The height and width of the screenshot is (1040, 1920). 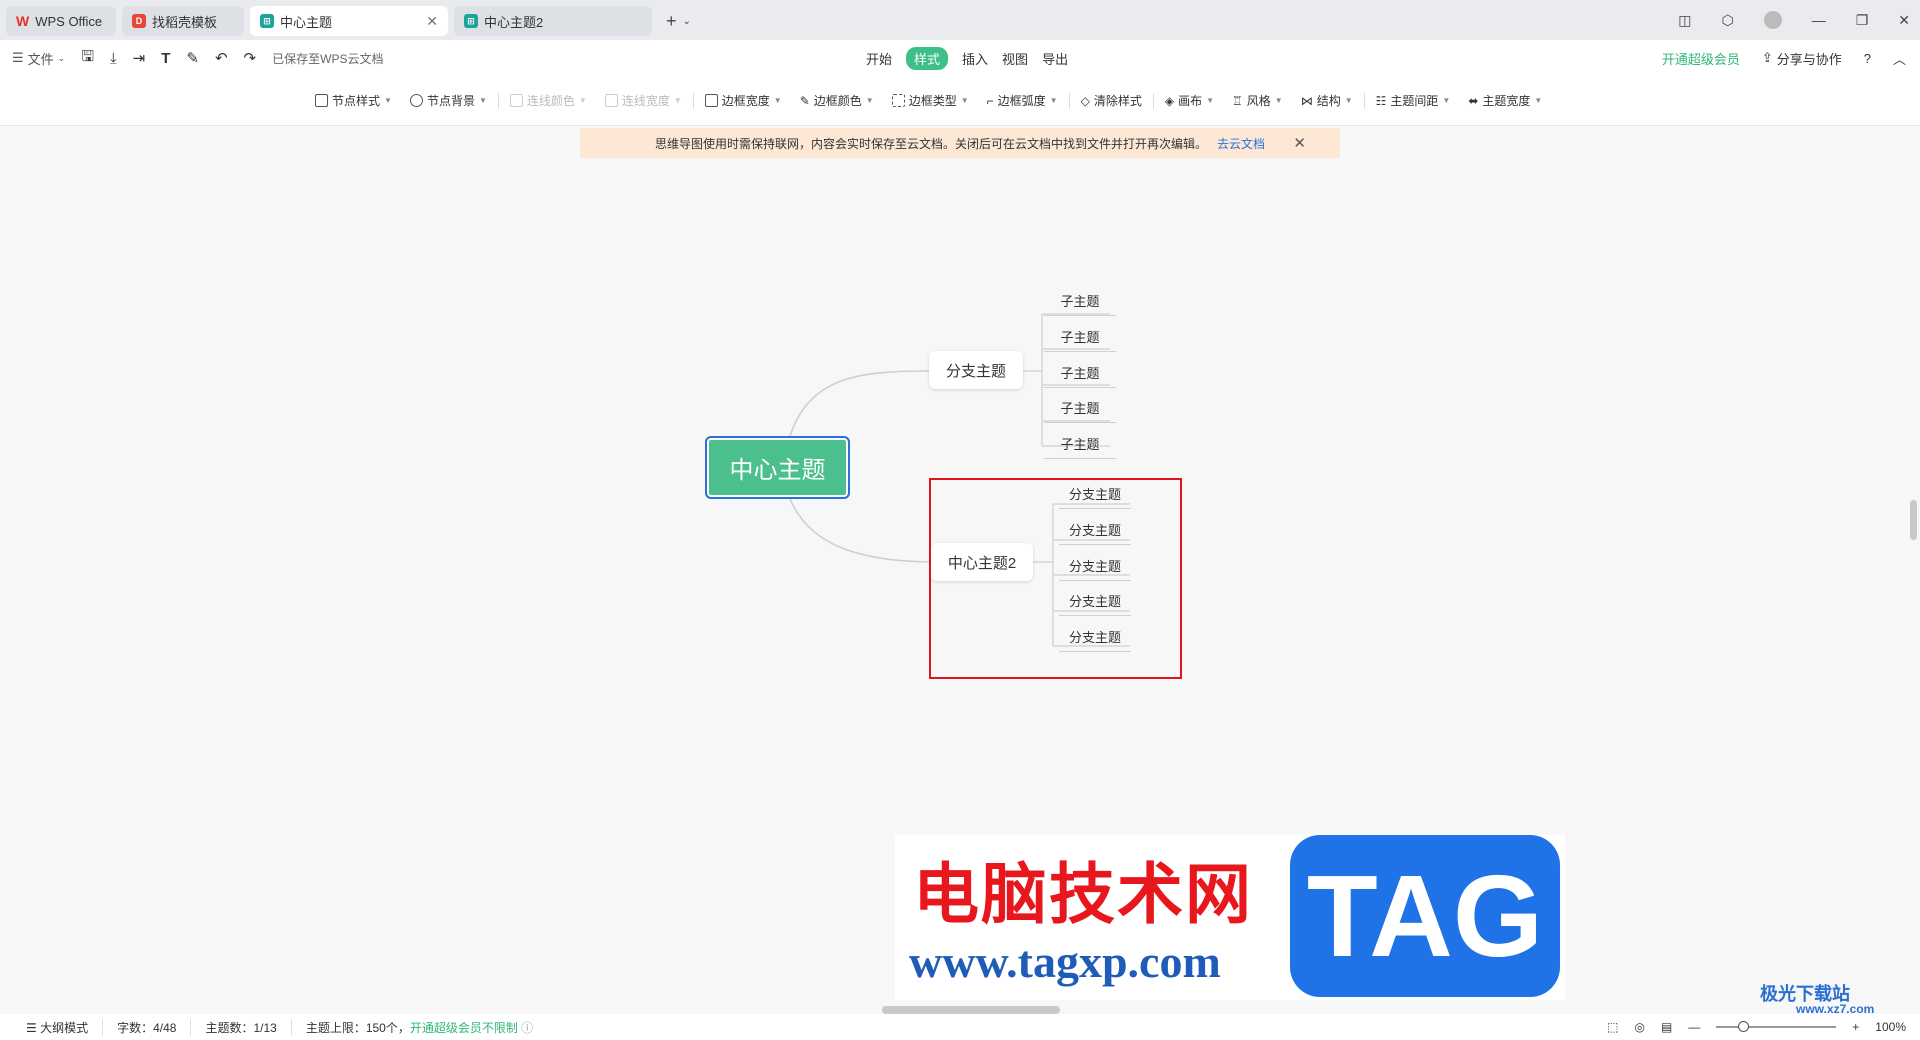 What do you see at coordinates (1055, 578) in the screenshot?
I see `red-highlight-box` at bounding box center [1055, 578].